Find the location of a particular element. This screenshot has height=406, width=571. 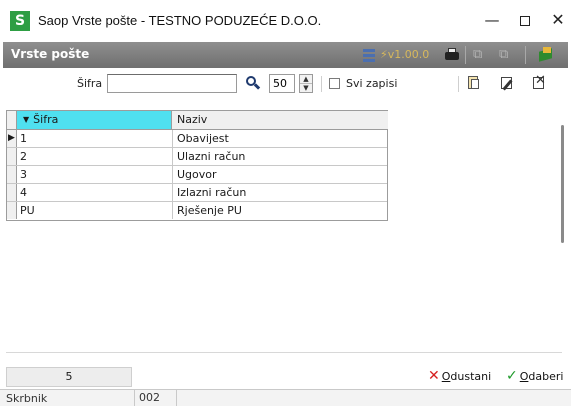

stepper-down-icon: ▼ is located at coordinates (306, 88).